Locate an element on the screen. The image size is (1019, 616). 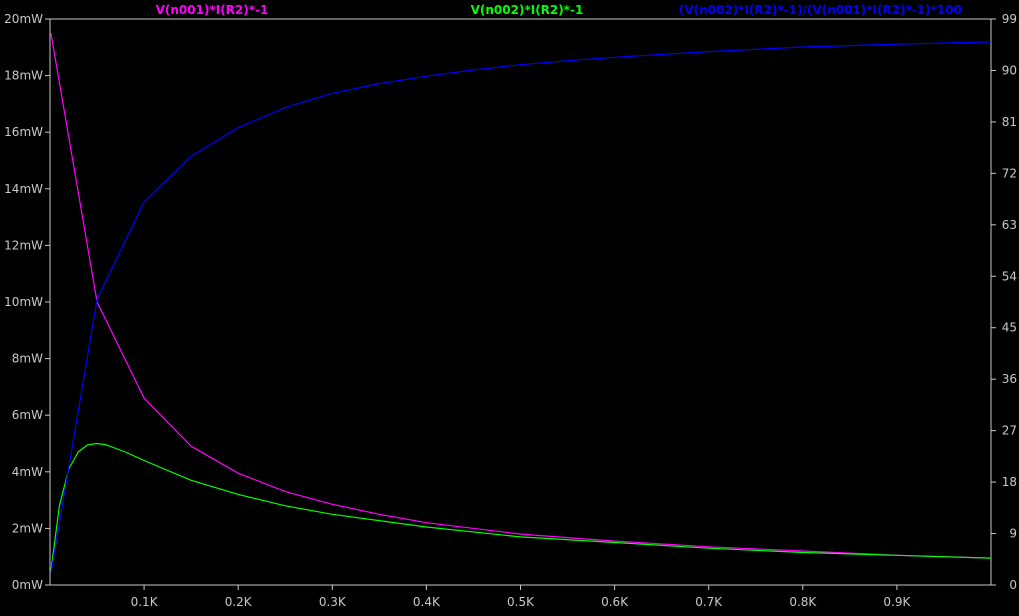
x-tick-label: 0.6K is located at coordinates (615, 602).